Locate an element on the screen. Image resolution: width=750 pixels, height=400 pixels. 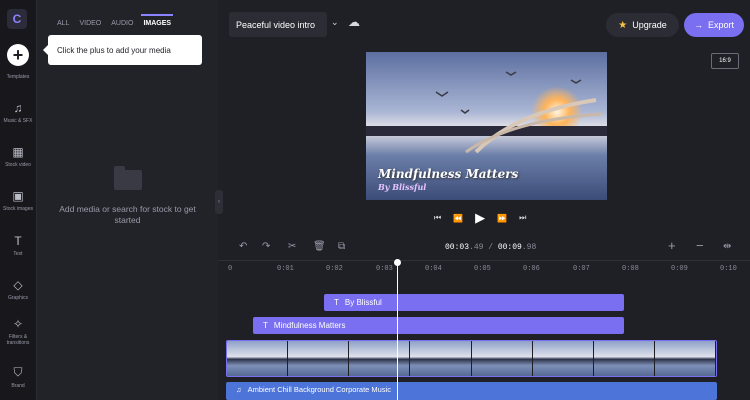
sparkle-icon: ✧ is located at coordinates (18, 324).